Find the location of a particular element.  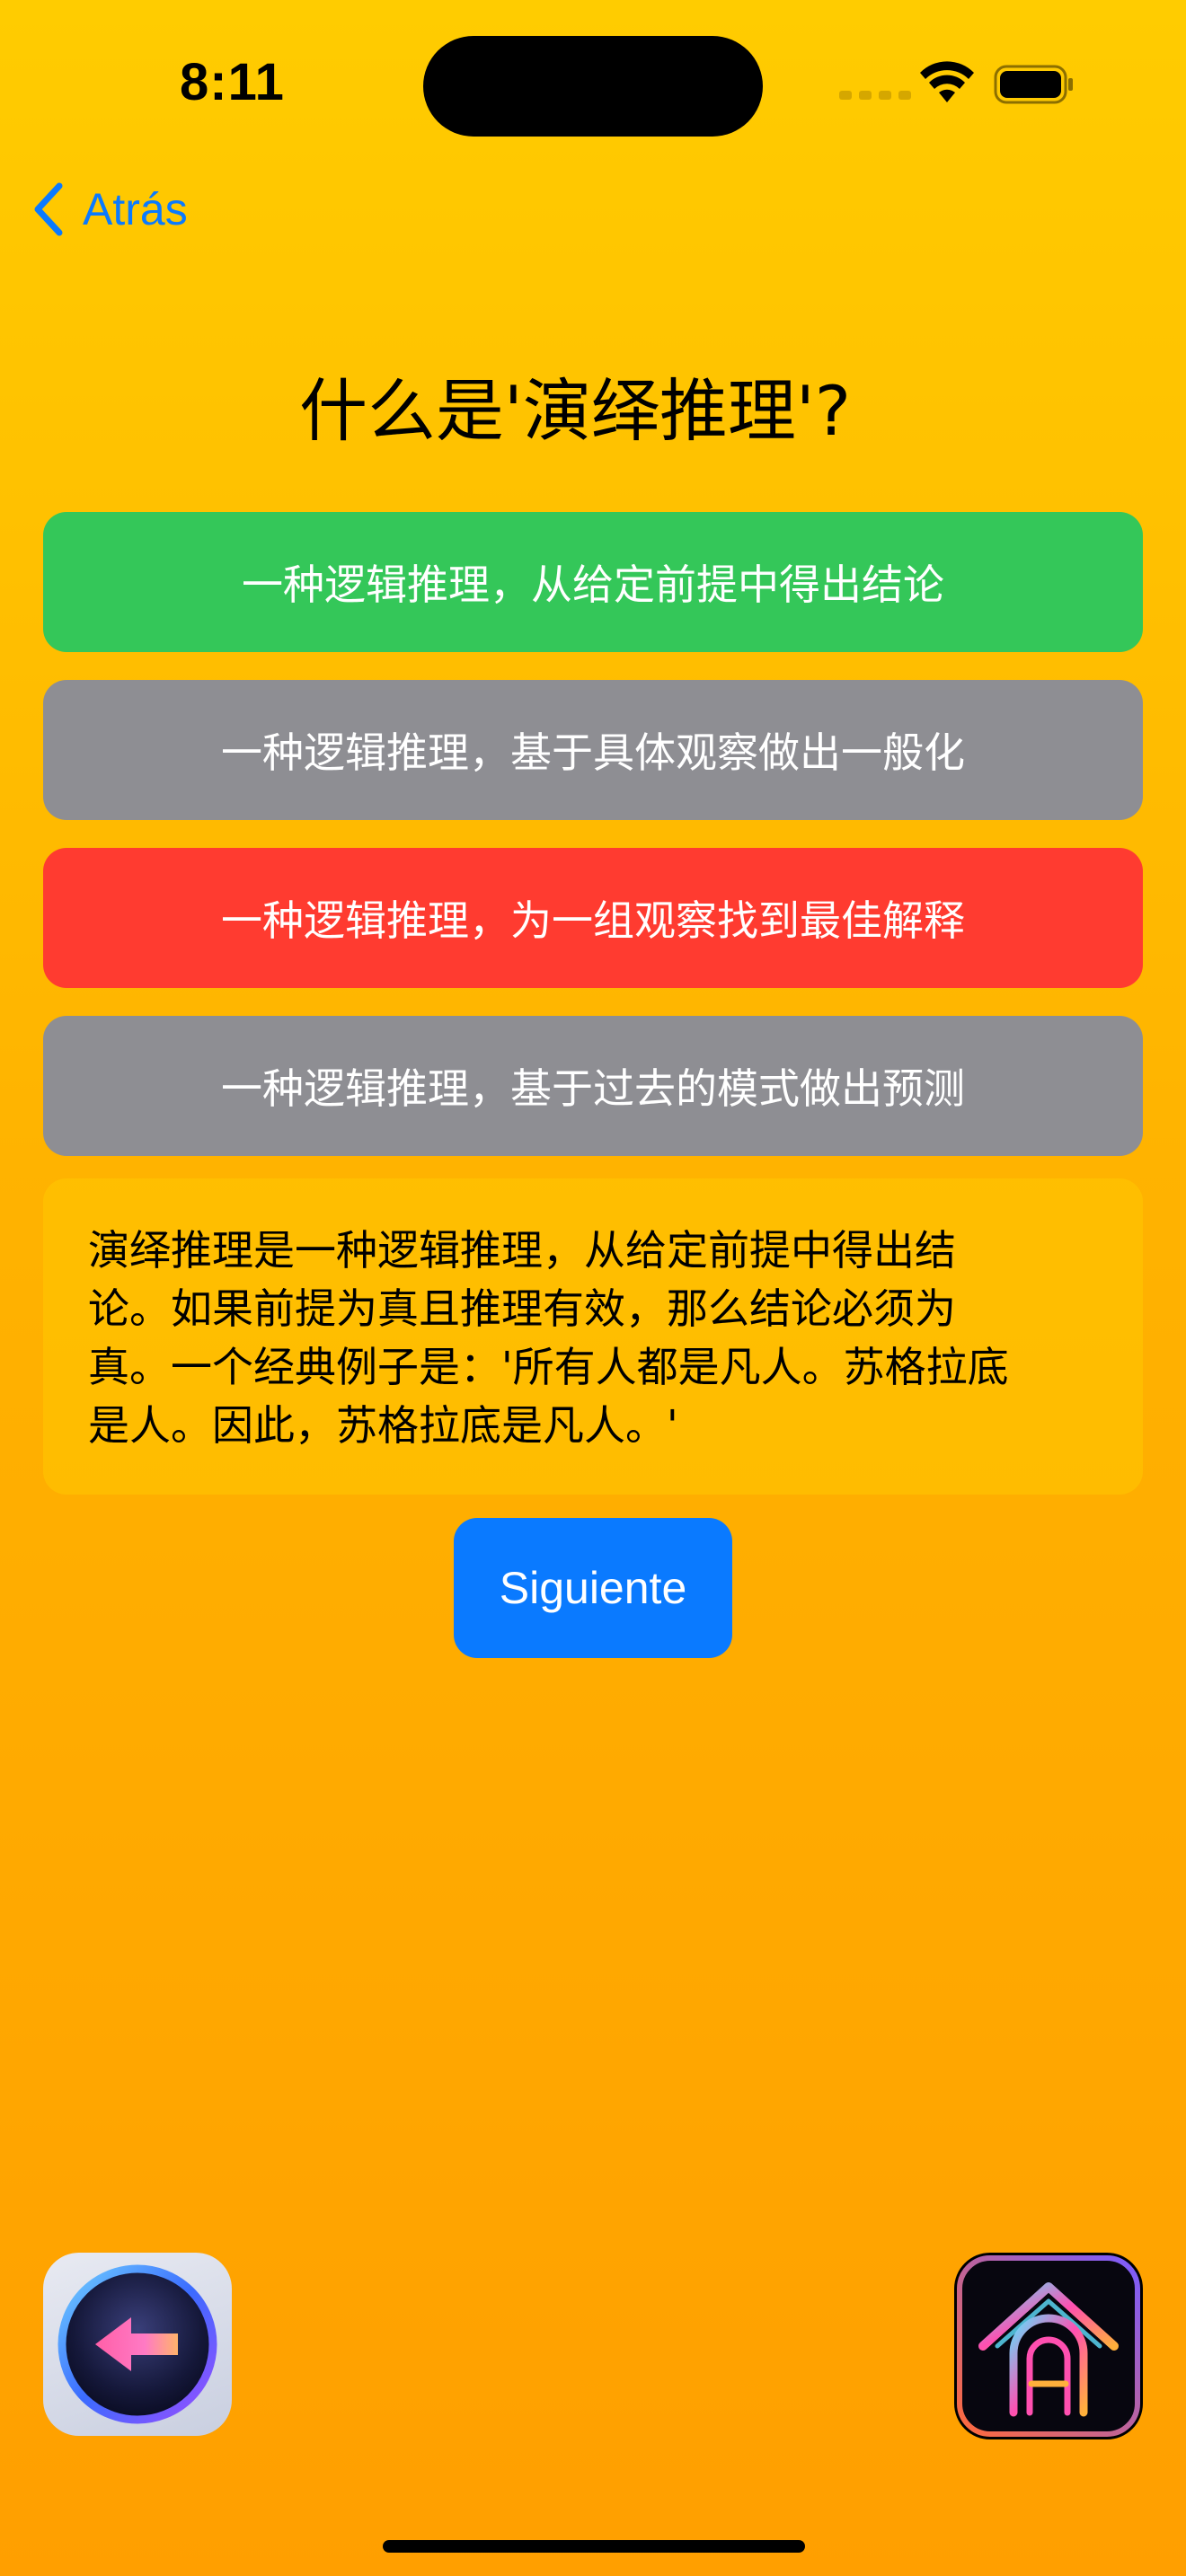

home-icon is located at coordinates (1048, 2346).